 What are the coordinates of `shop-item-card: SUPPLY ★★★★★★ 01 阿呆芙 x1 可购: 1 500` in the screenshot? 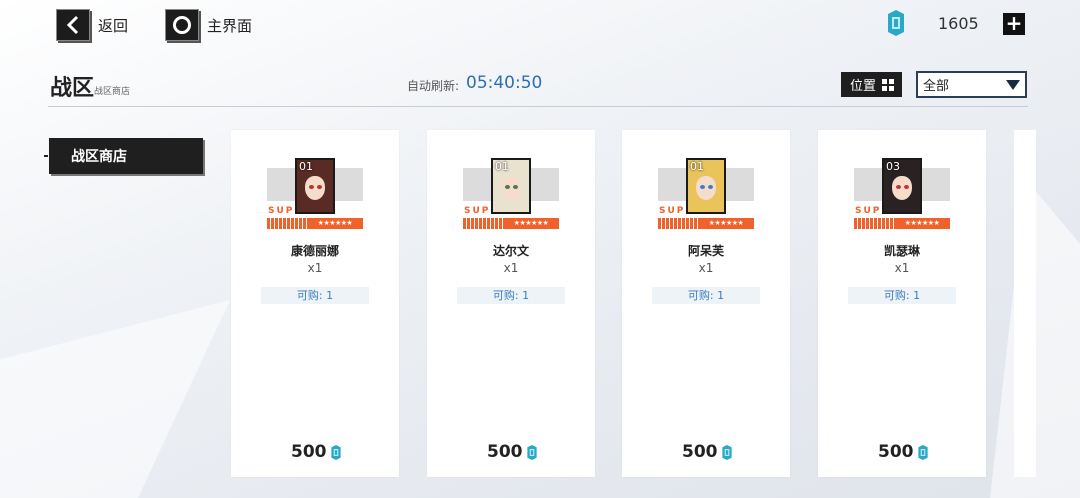 It's located at (706, 303).